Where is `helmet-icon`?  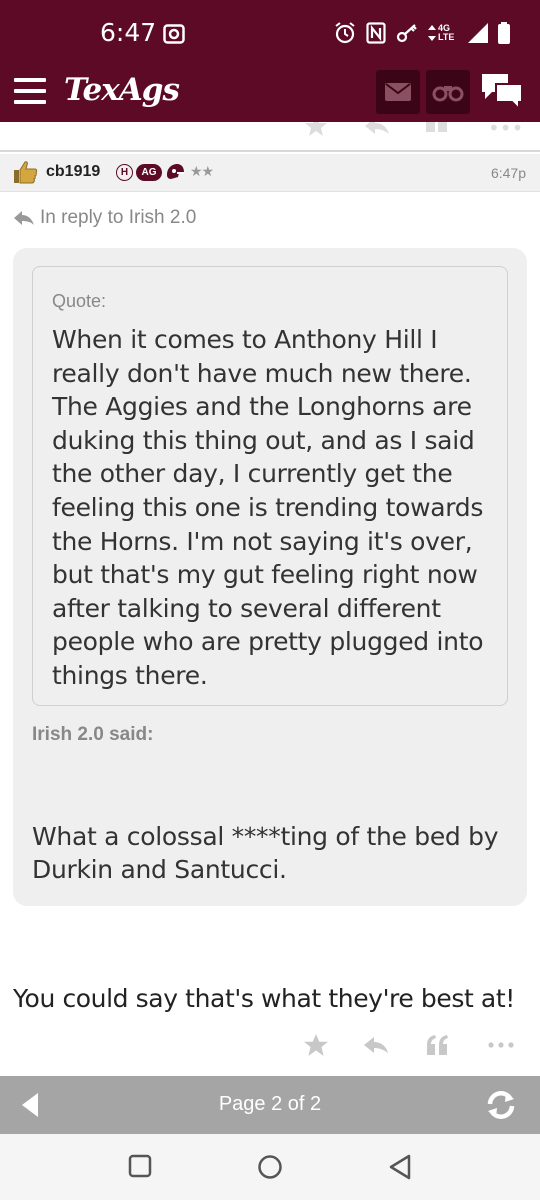
helmet-icon is located at coordinates (175, 171).